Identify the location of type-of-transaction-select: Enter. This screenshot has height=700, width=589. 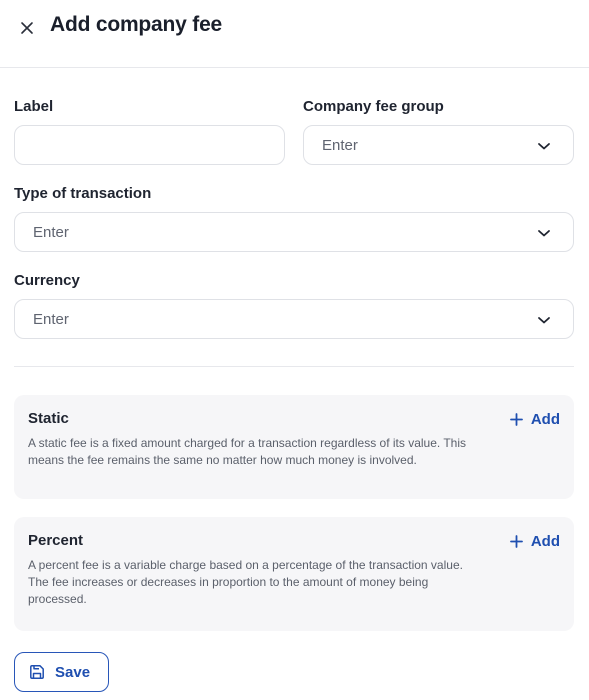
(294, 232).